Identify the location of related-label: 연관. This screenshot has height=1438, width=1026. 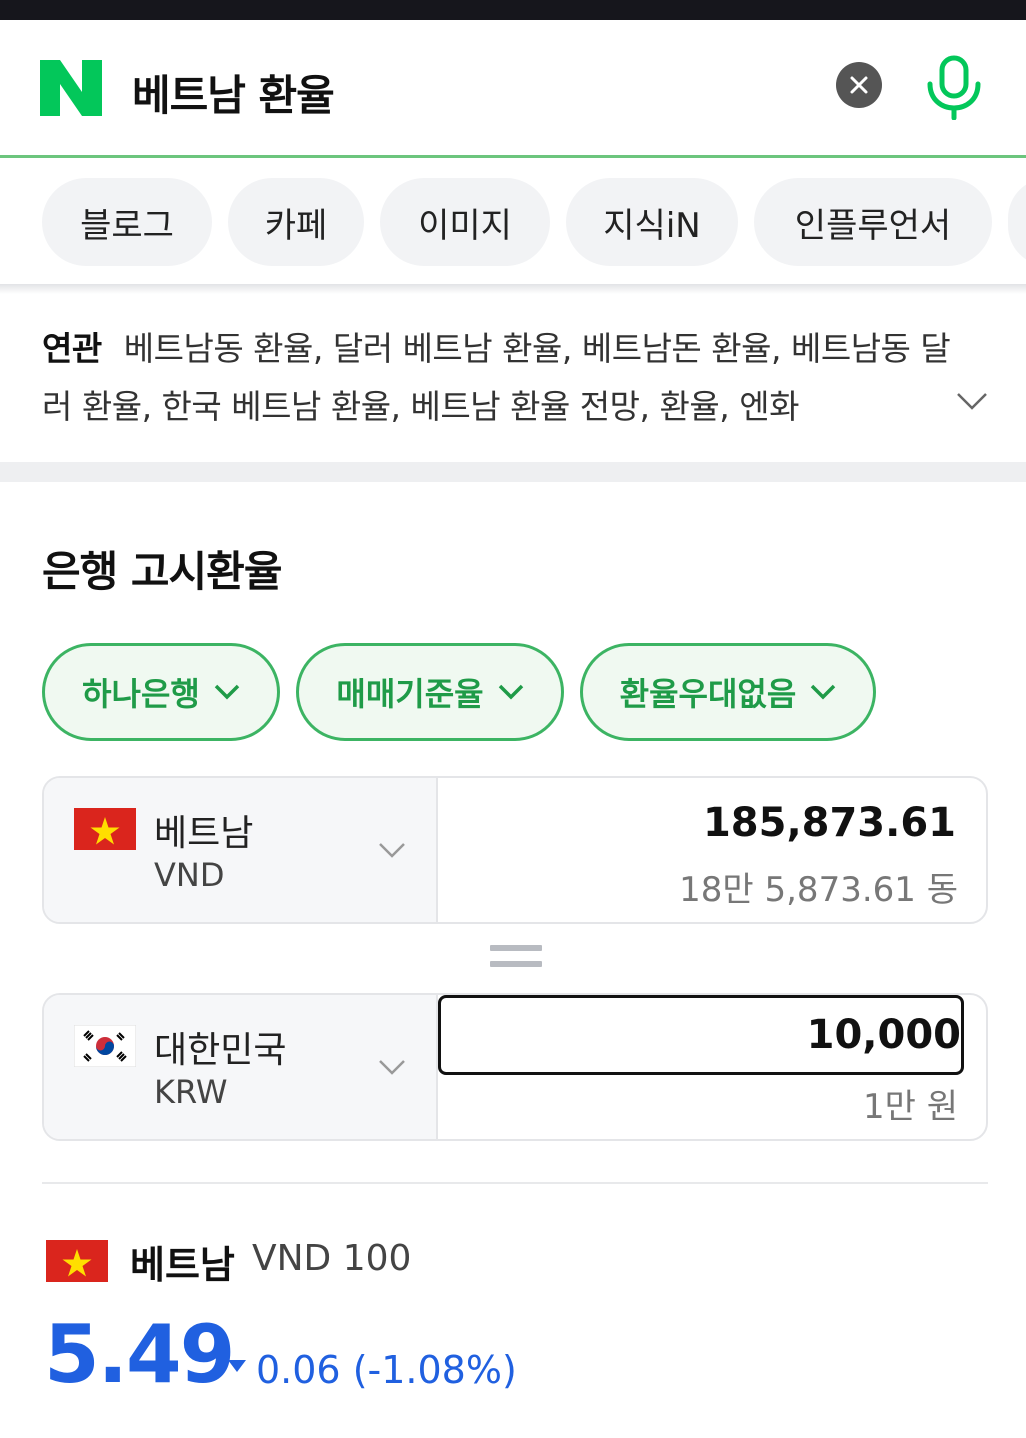
(72, 348).